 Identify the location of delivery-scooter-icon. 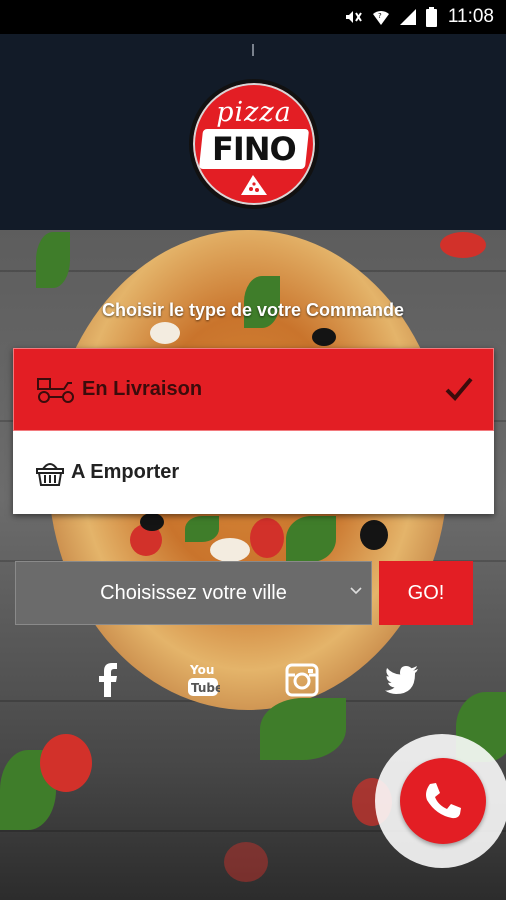
(56, 390).